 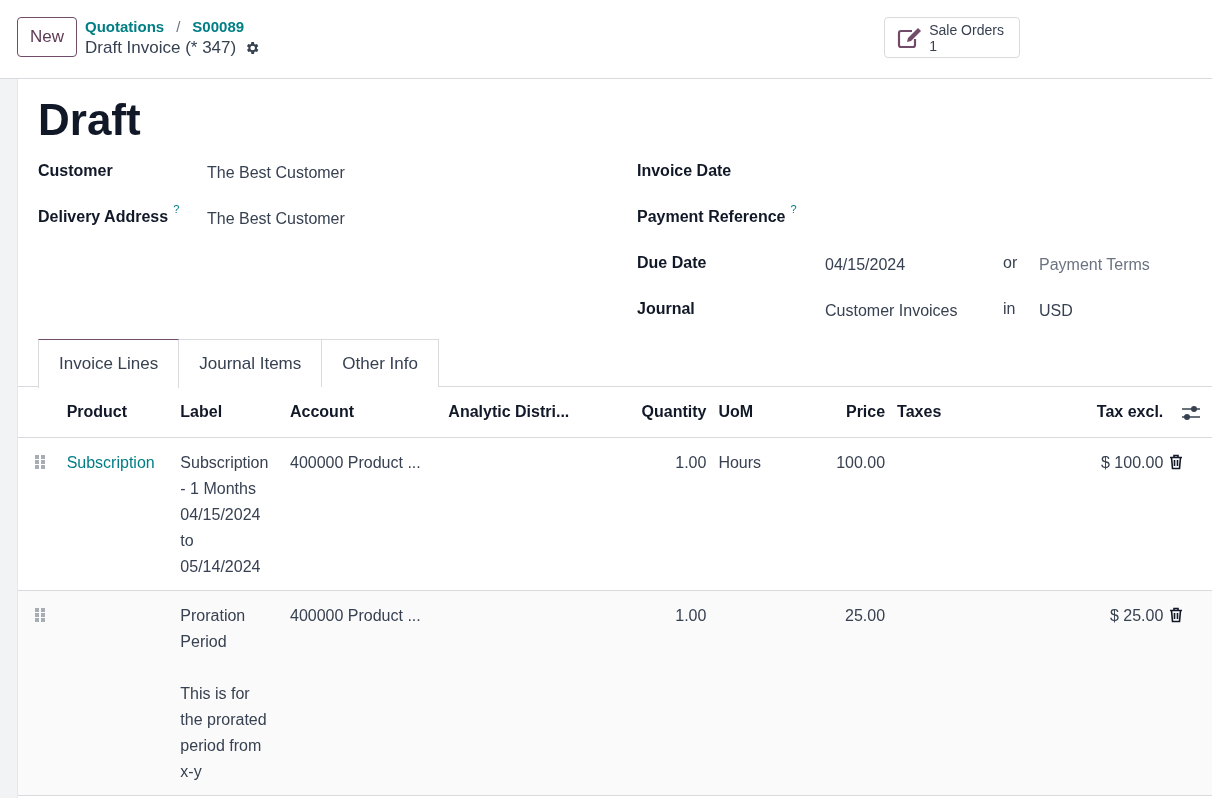 What do you see at coordinates (914, 310) in the screenshot?
I see `field-value: Customer Invoices` at bounding box center [914, 310].